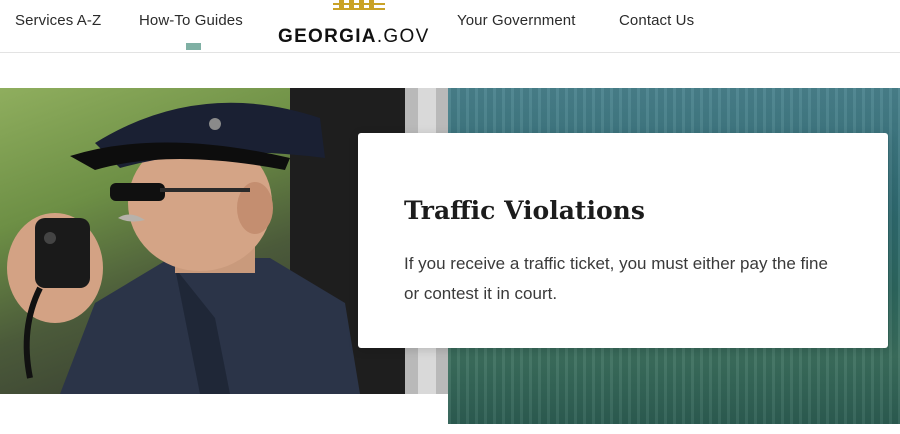 This screenshot has width=900, height=434. Describe the element at coordinates (359, 5) in the screenshot. I see `capitol-dome-icon` at that location.